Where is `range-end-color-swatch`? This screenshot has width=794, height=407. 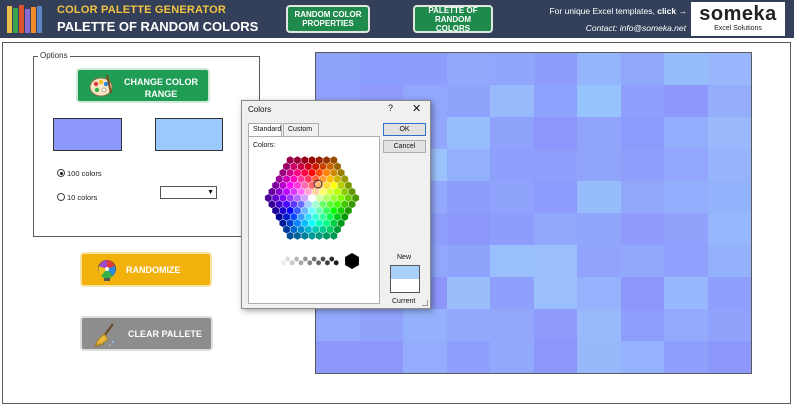 range-end-color-swatch is located at coordinates (189, 134).